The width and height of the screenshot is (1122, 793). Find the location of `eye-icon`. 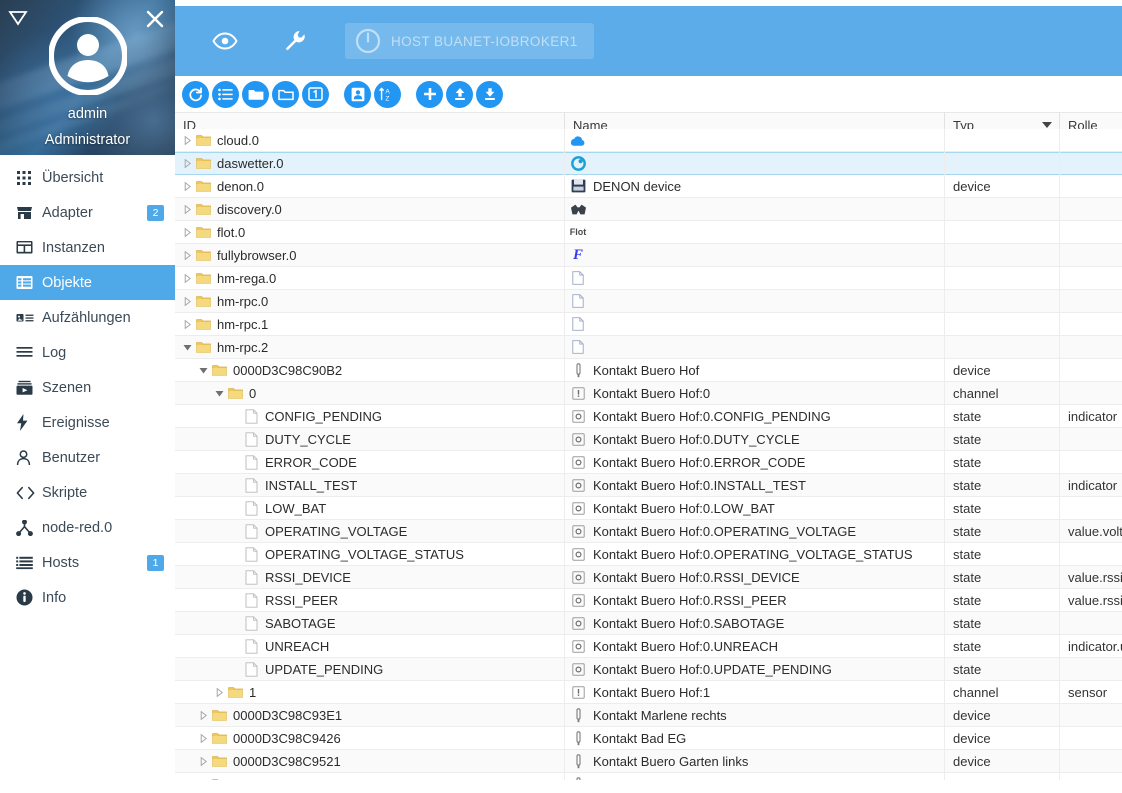

eye-icon is located at coordinates (225, 41).